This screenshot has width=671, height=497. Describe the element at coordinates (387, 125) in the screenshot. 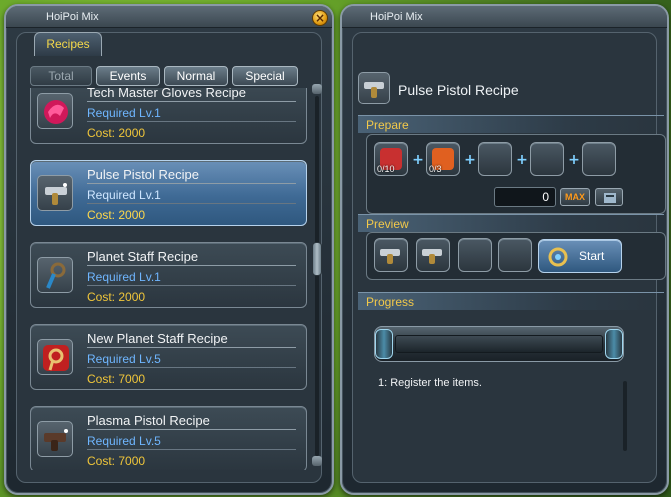

I see `section-label: Prepare` at that location.